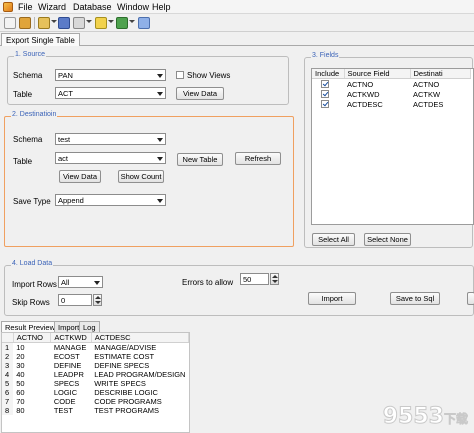  What do you see at coordinates (20, 383) in the screenshot?
I see `table-cell: 50` at bounding box center [20, 383].